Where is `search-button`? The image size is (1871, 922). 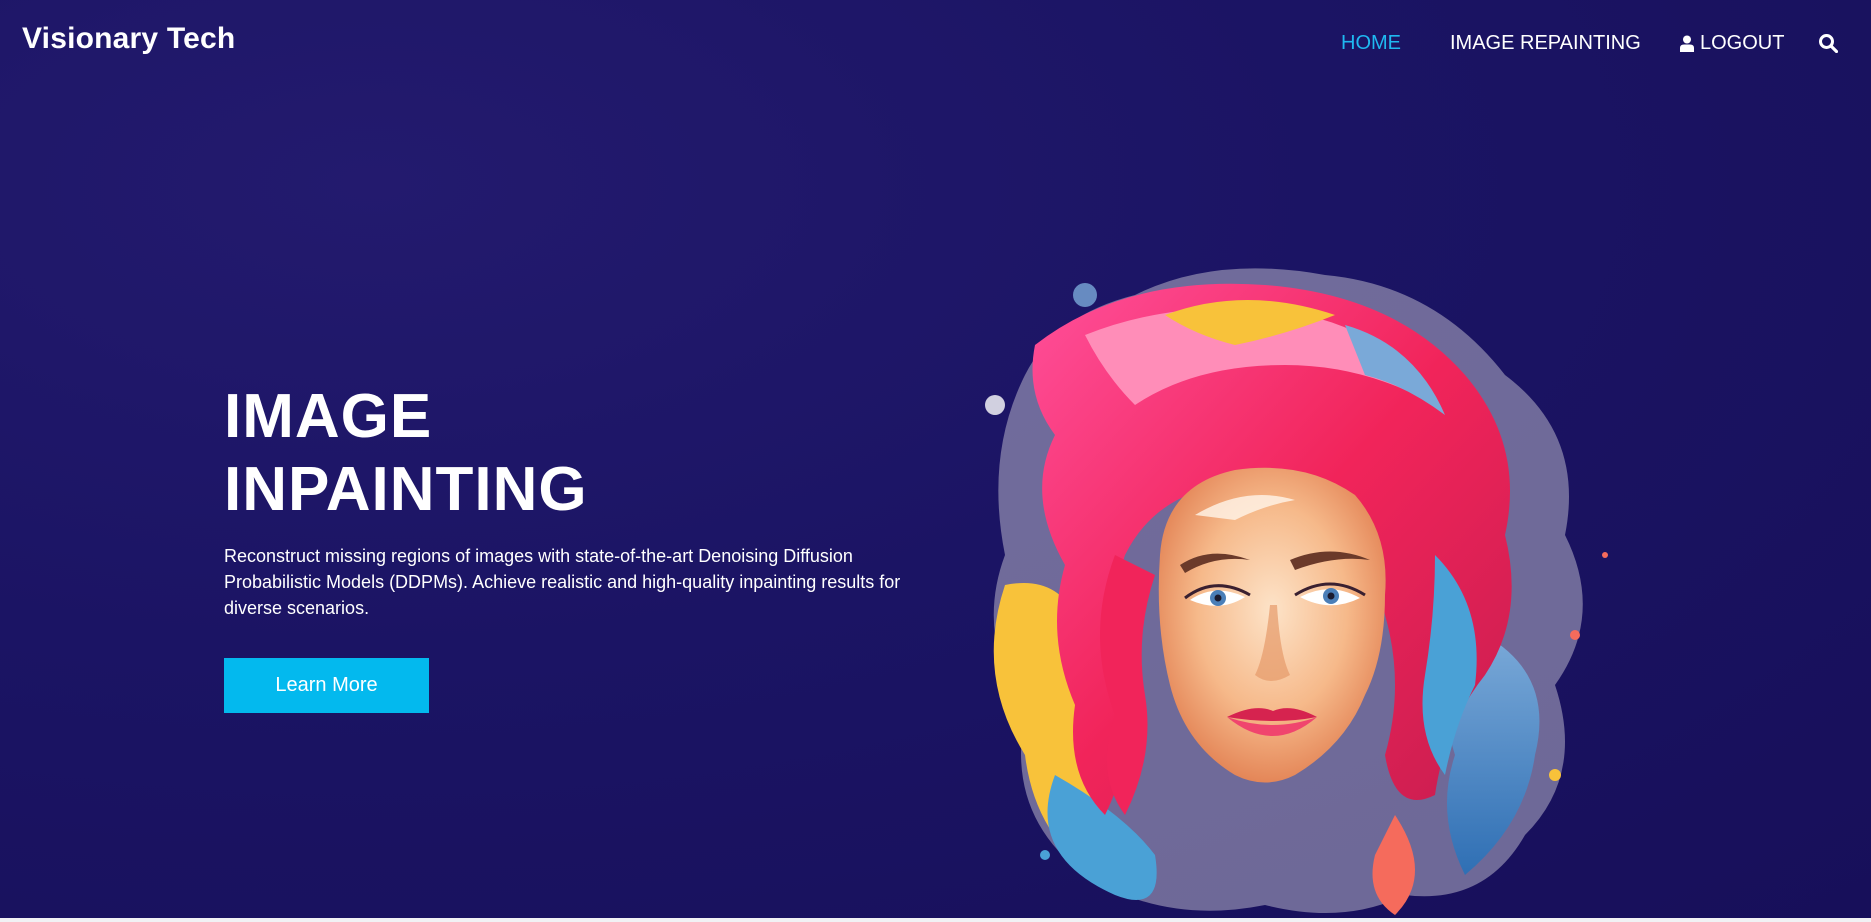
search-button is located at coordinates (1828, 43).